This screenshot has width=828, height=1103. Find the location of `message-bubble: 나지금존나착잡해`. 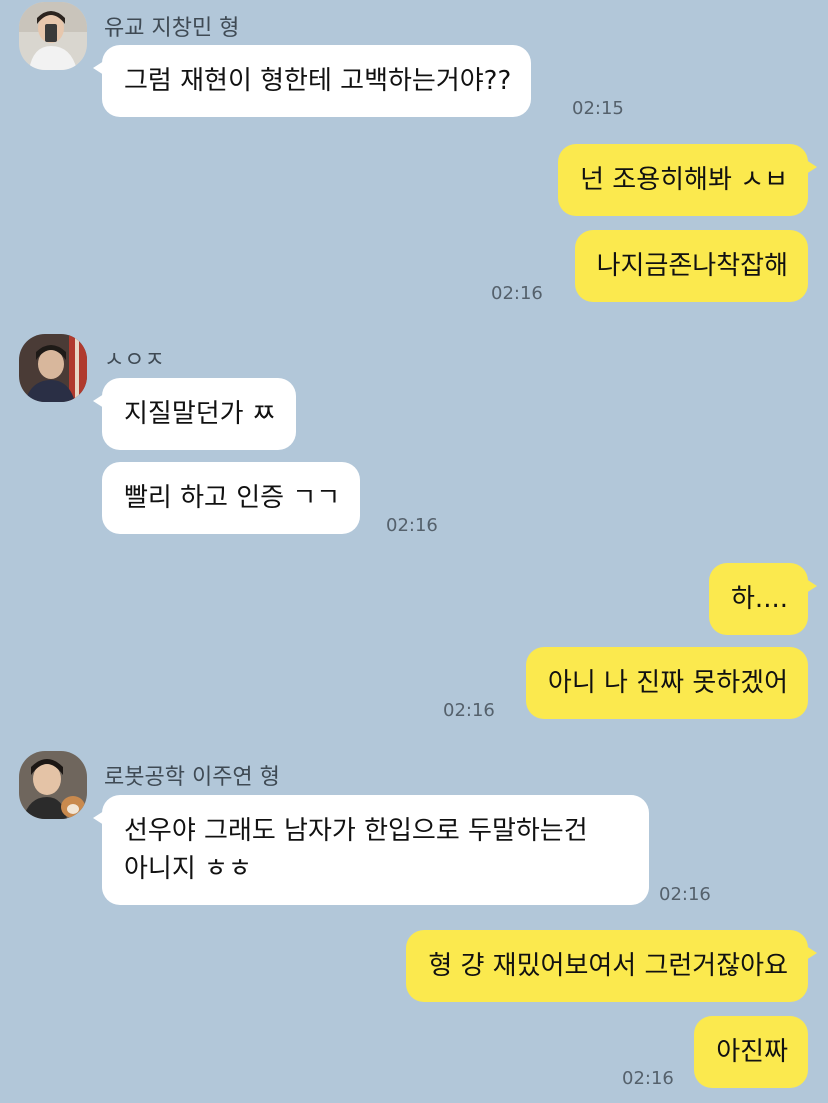

message-bubble: 나지금존나착잡해 is located at coordinates (691, 266).